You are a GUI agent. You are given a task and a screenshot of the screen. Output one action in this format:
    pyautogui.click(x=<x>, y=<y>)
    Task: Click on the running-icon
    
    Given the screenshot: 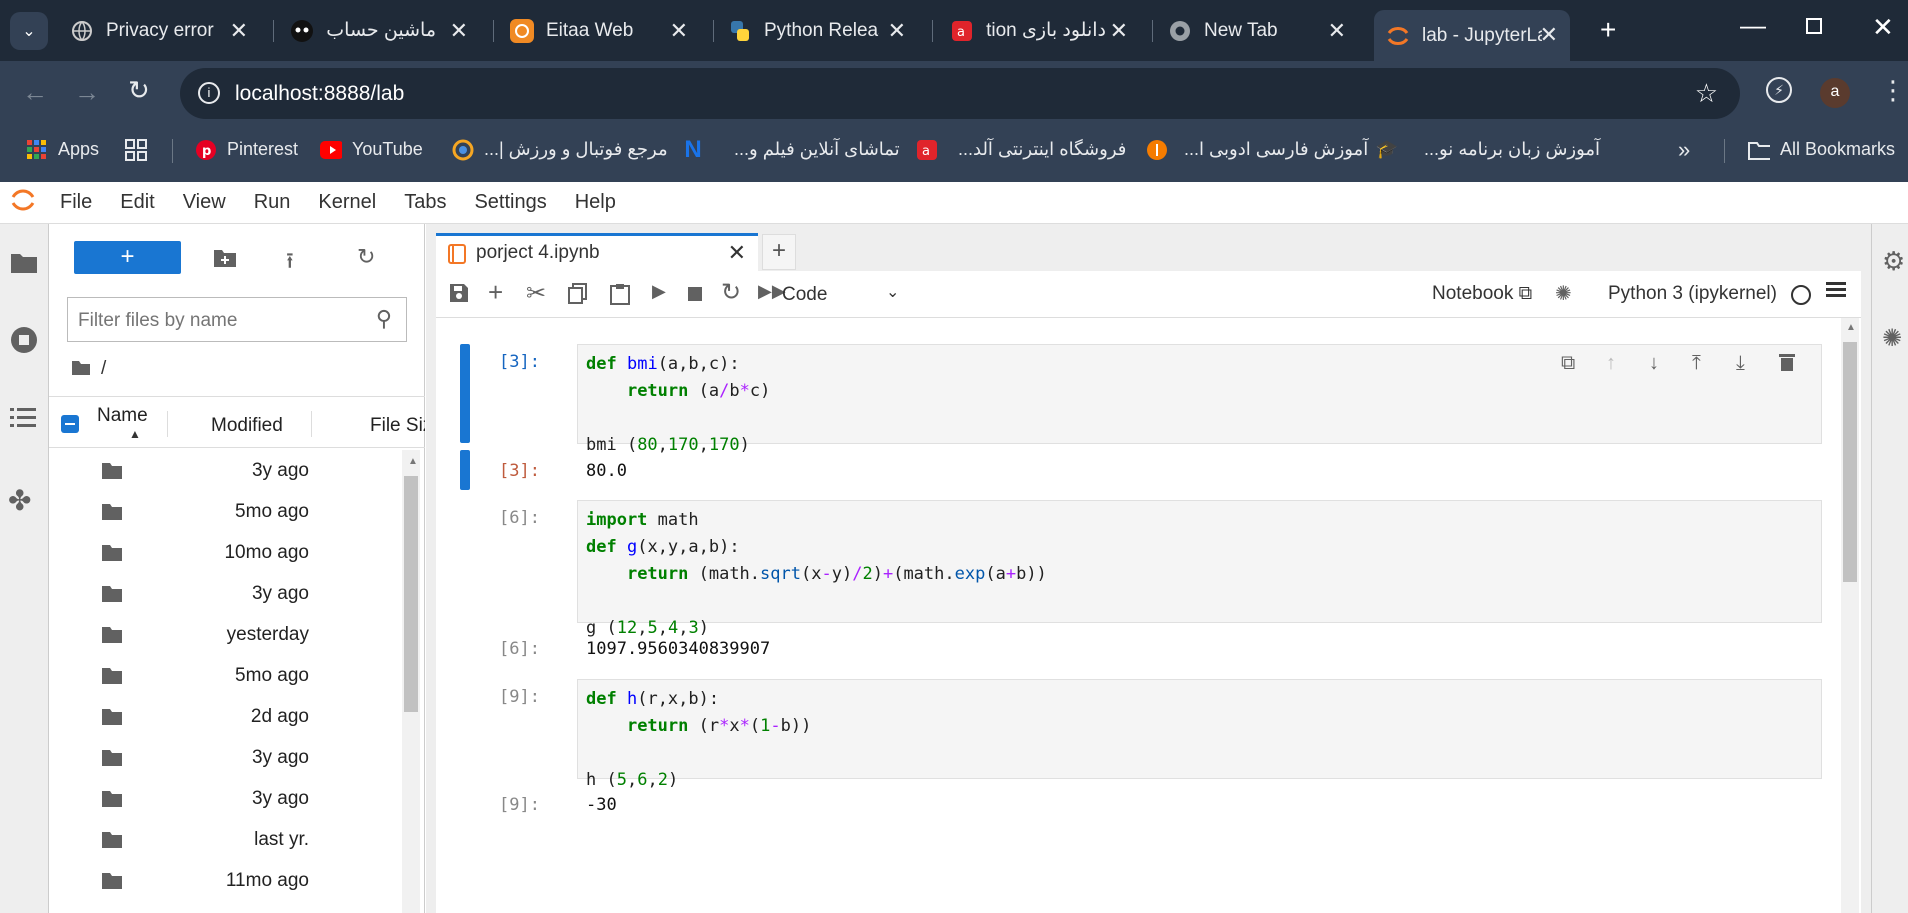 What is the action you would take?
    pyautogui.click(x=24, y=342)
    